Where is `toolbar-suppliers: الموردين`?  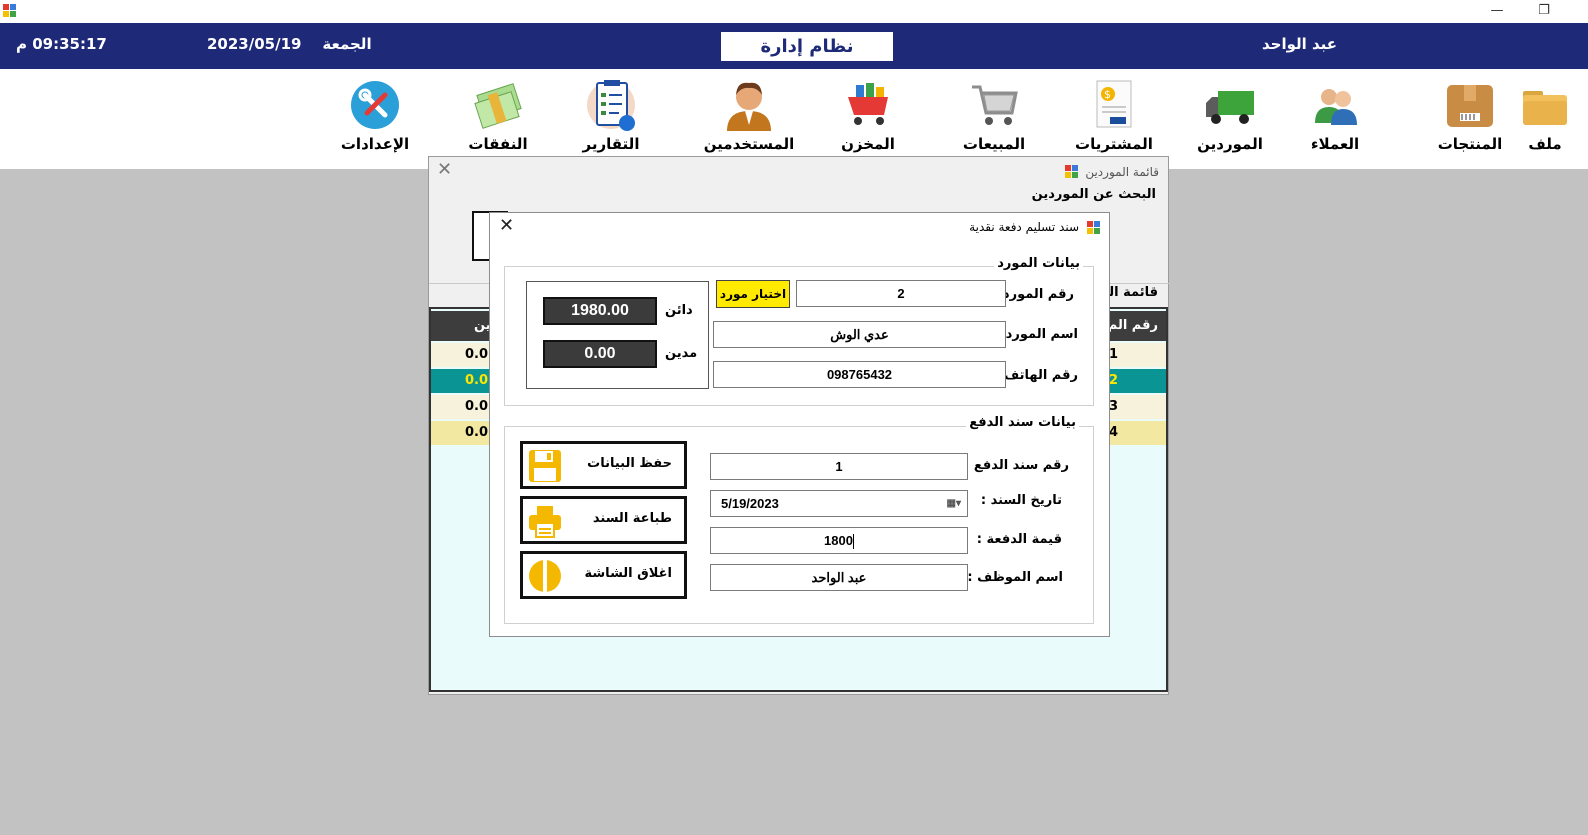 toolbar-suppliers: الموردين is located at coordinates (1230, 116).